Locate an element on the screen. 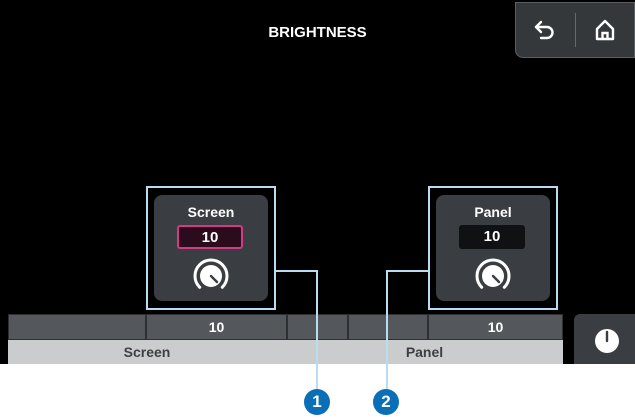 The height and width of the screenshot is (420, 635). screen-knob: Screen 10 is located at coordinates (211, 248).